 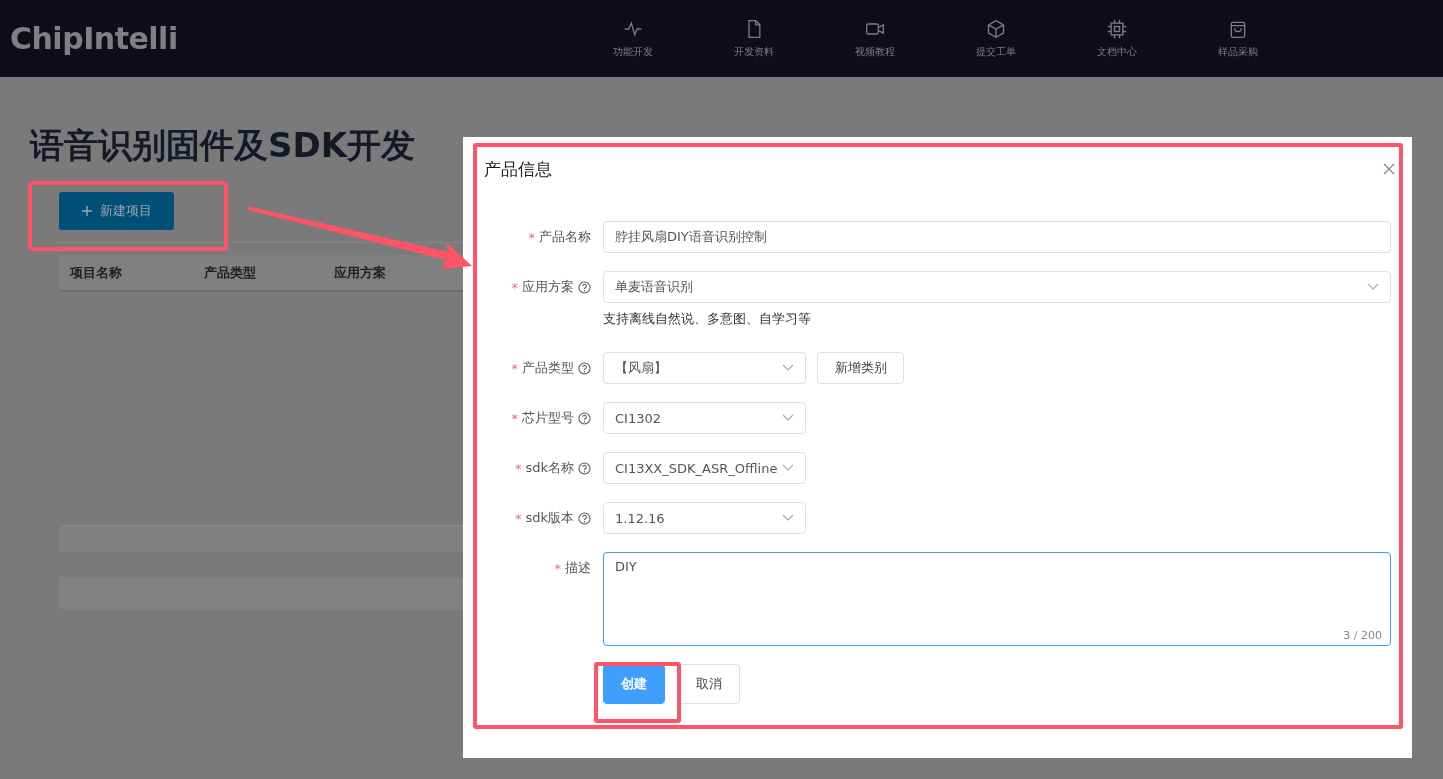 What do you see at coordinates (632, 28) in the screenshot?
I see `pulse-icon` at bounding box center [632, 28].